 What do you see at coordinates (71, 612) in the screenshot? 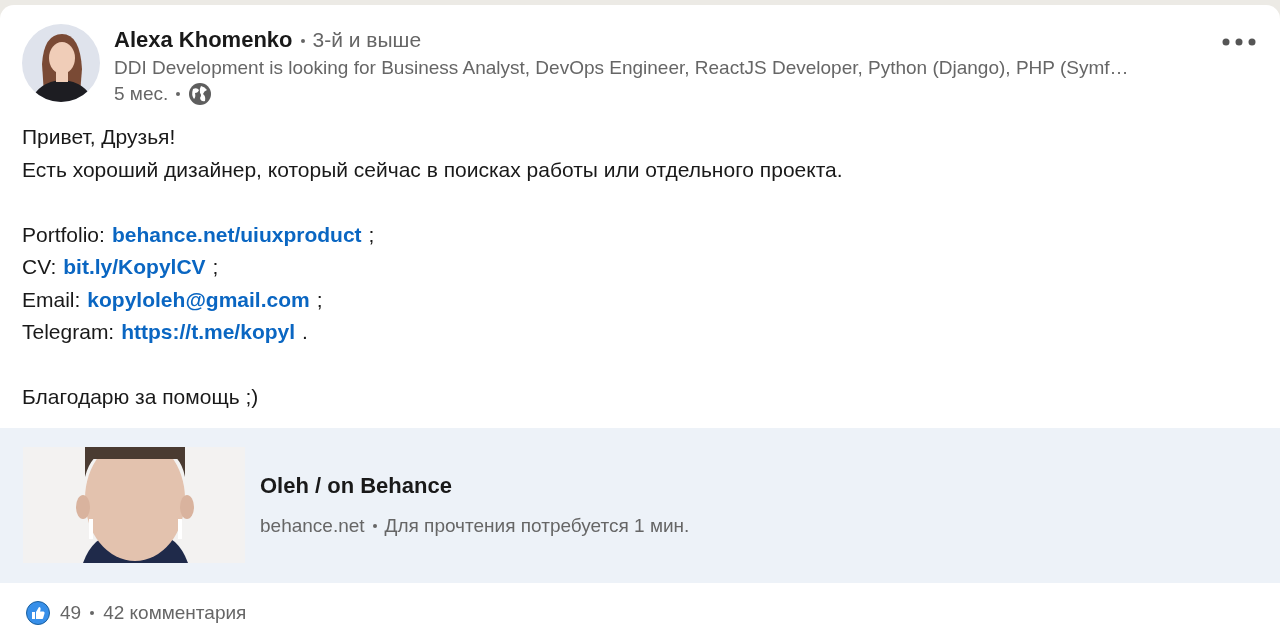
I see `reaction-count: 49` at bounding box center [71, 612].